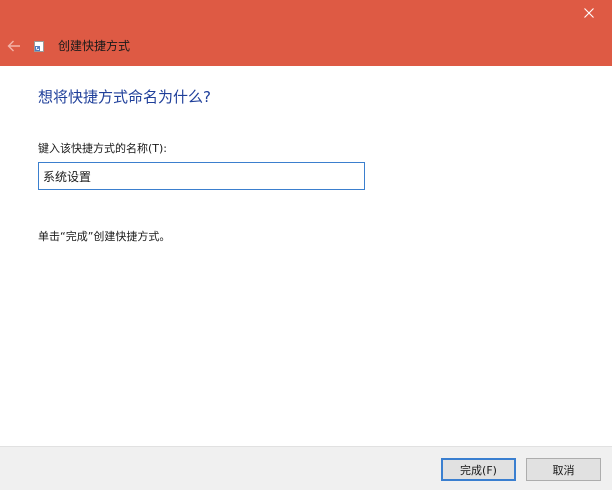 This screenshot has width=612, height=490. I want to click on name-field-label: 键入该快捷方式的名称(T):, so click(103, 148).